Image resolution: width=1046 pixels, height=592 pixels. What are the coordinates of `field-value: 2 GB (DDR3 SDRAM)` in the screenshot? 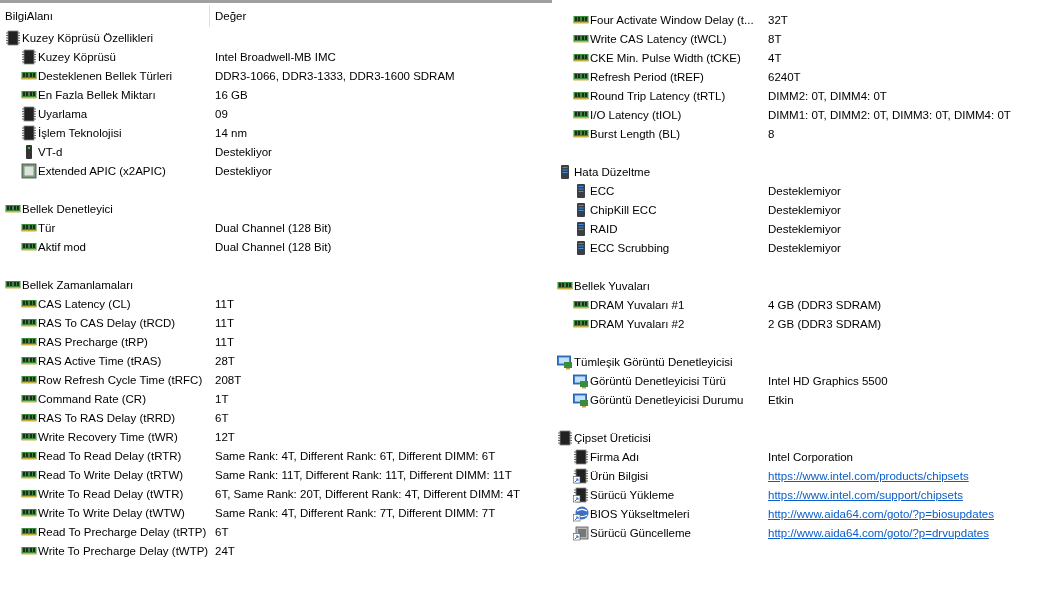 It's located at (825, 323).